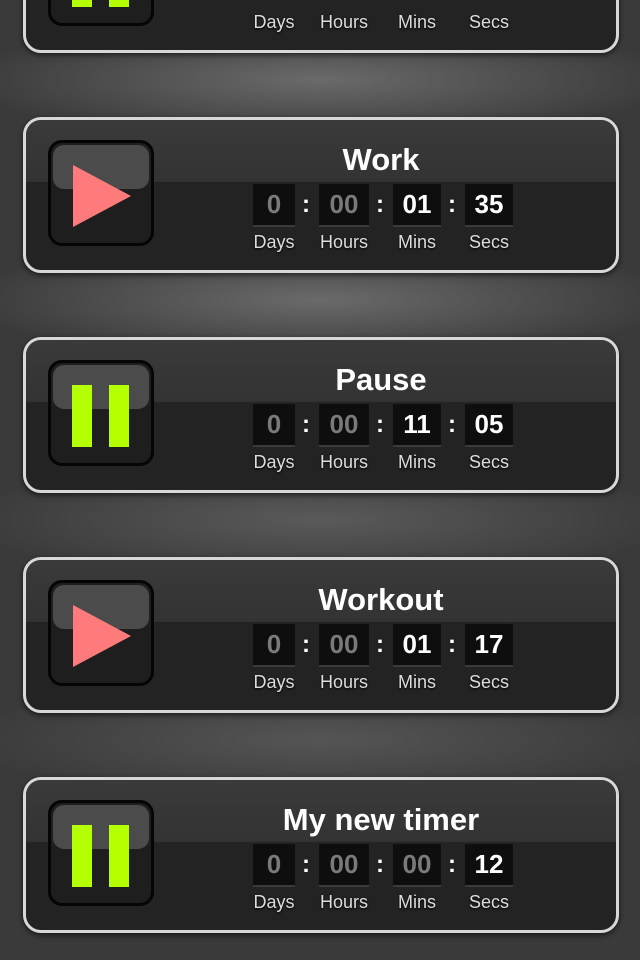 This screenshot has width=640, height=960. Describe the element at coordinates (381, 160) in the screenshot. I see `timer-title: Work` at that location.